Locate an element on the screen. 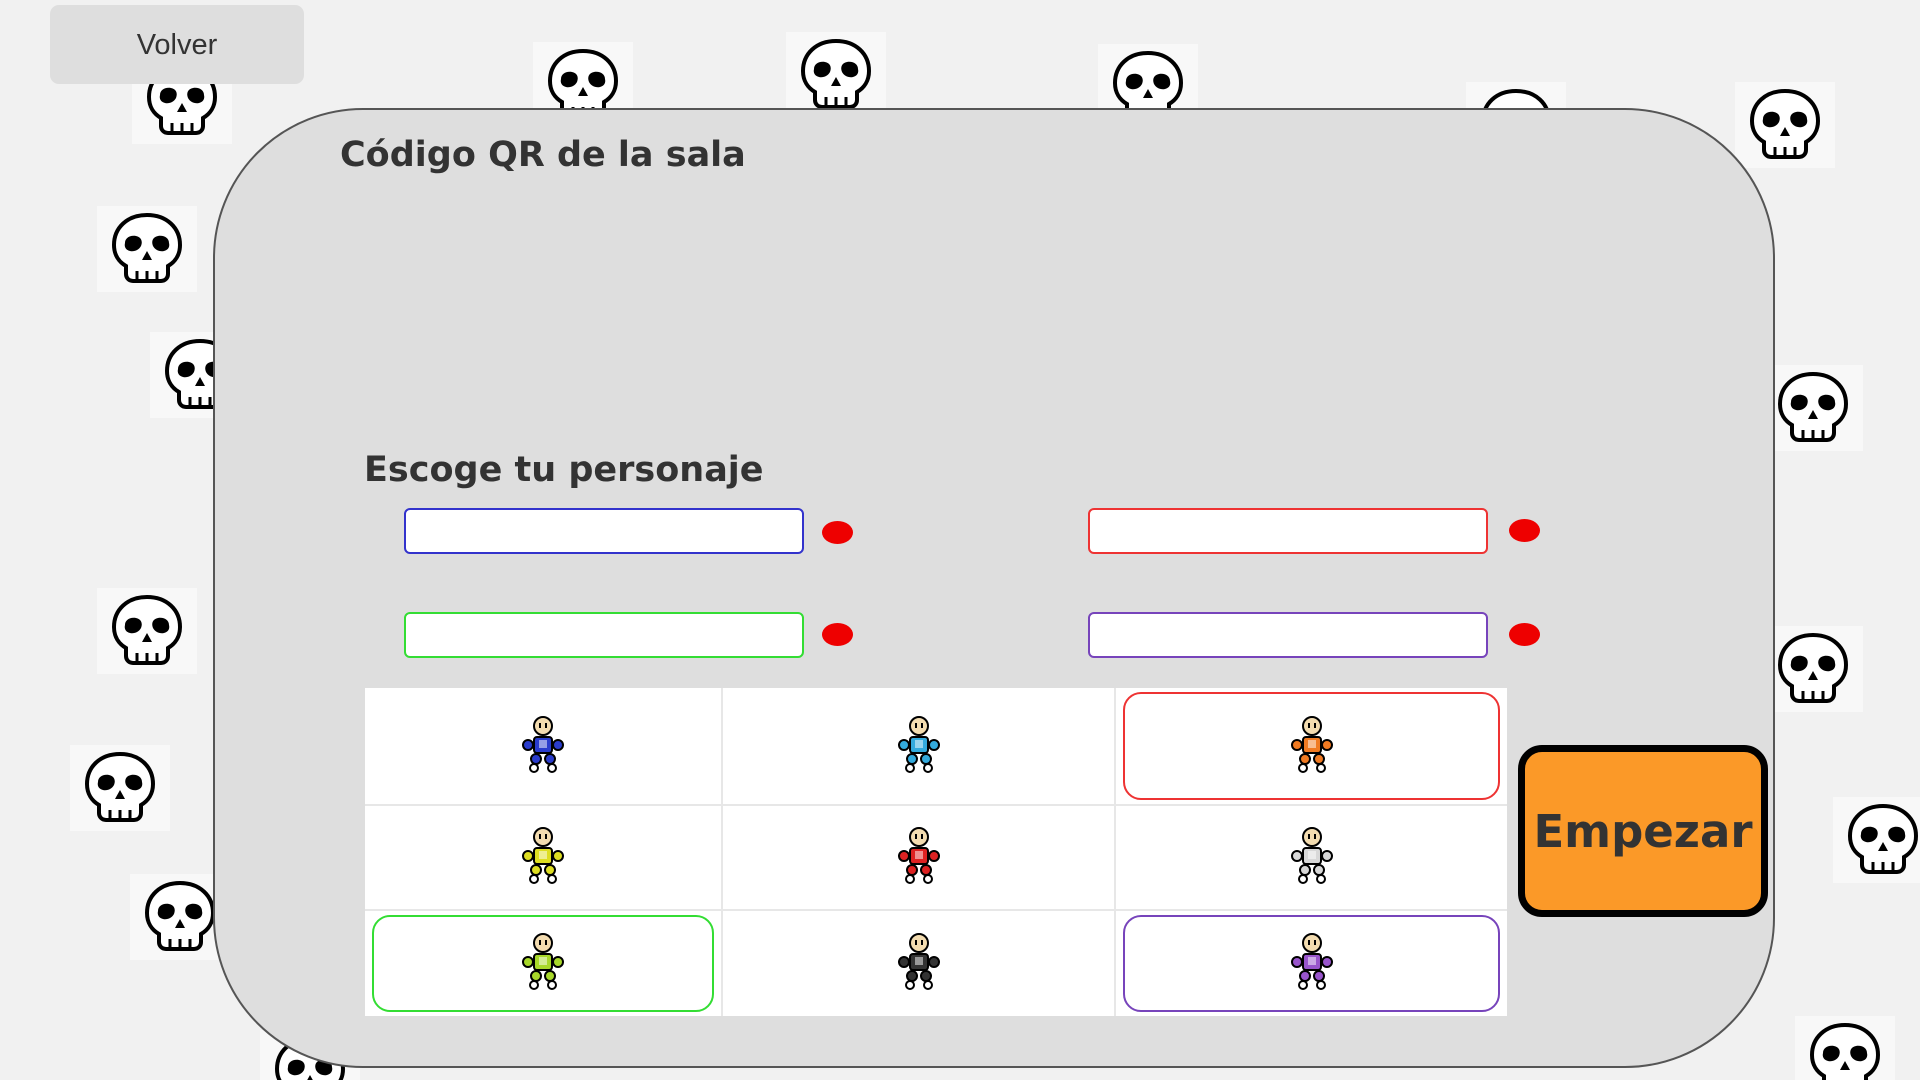  character-option-red is located at coordinates (918, 857).